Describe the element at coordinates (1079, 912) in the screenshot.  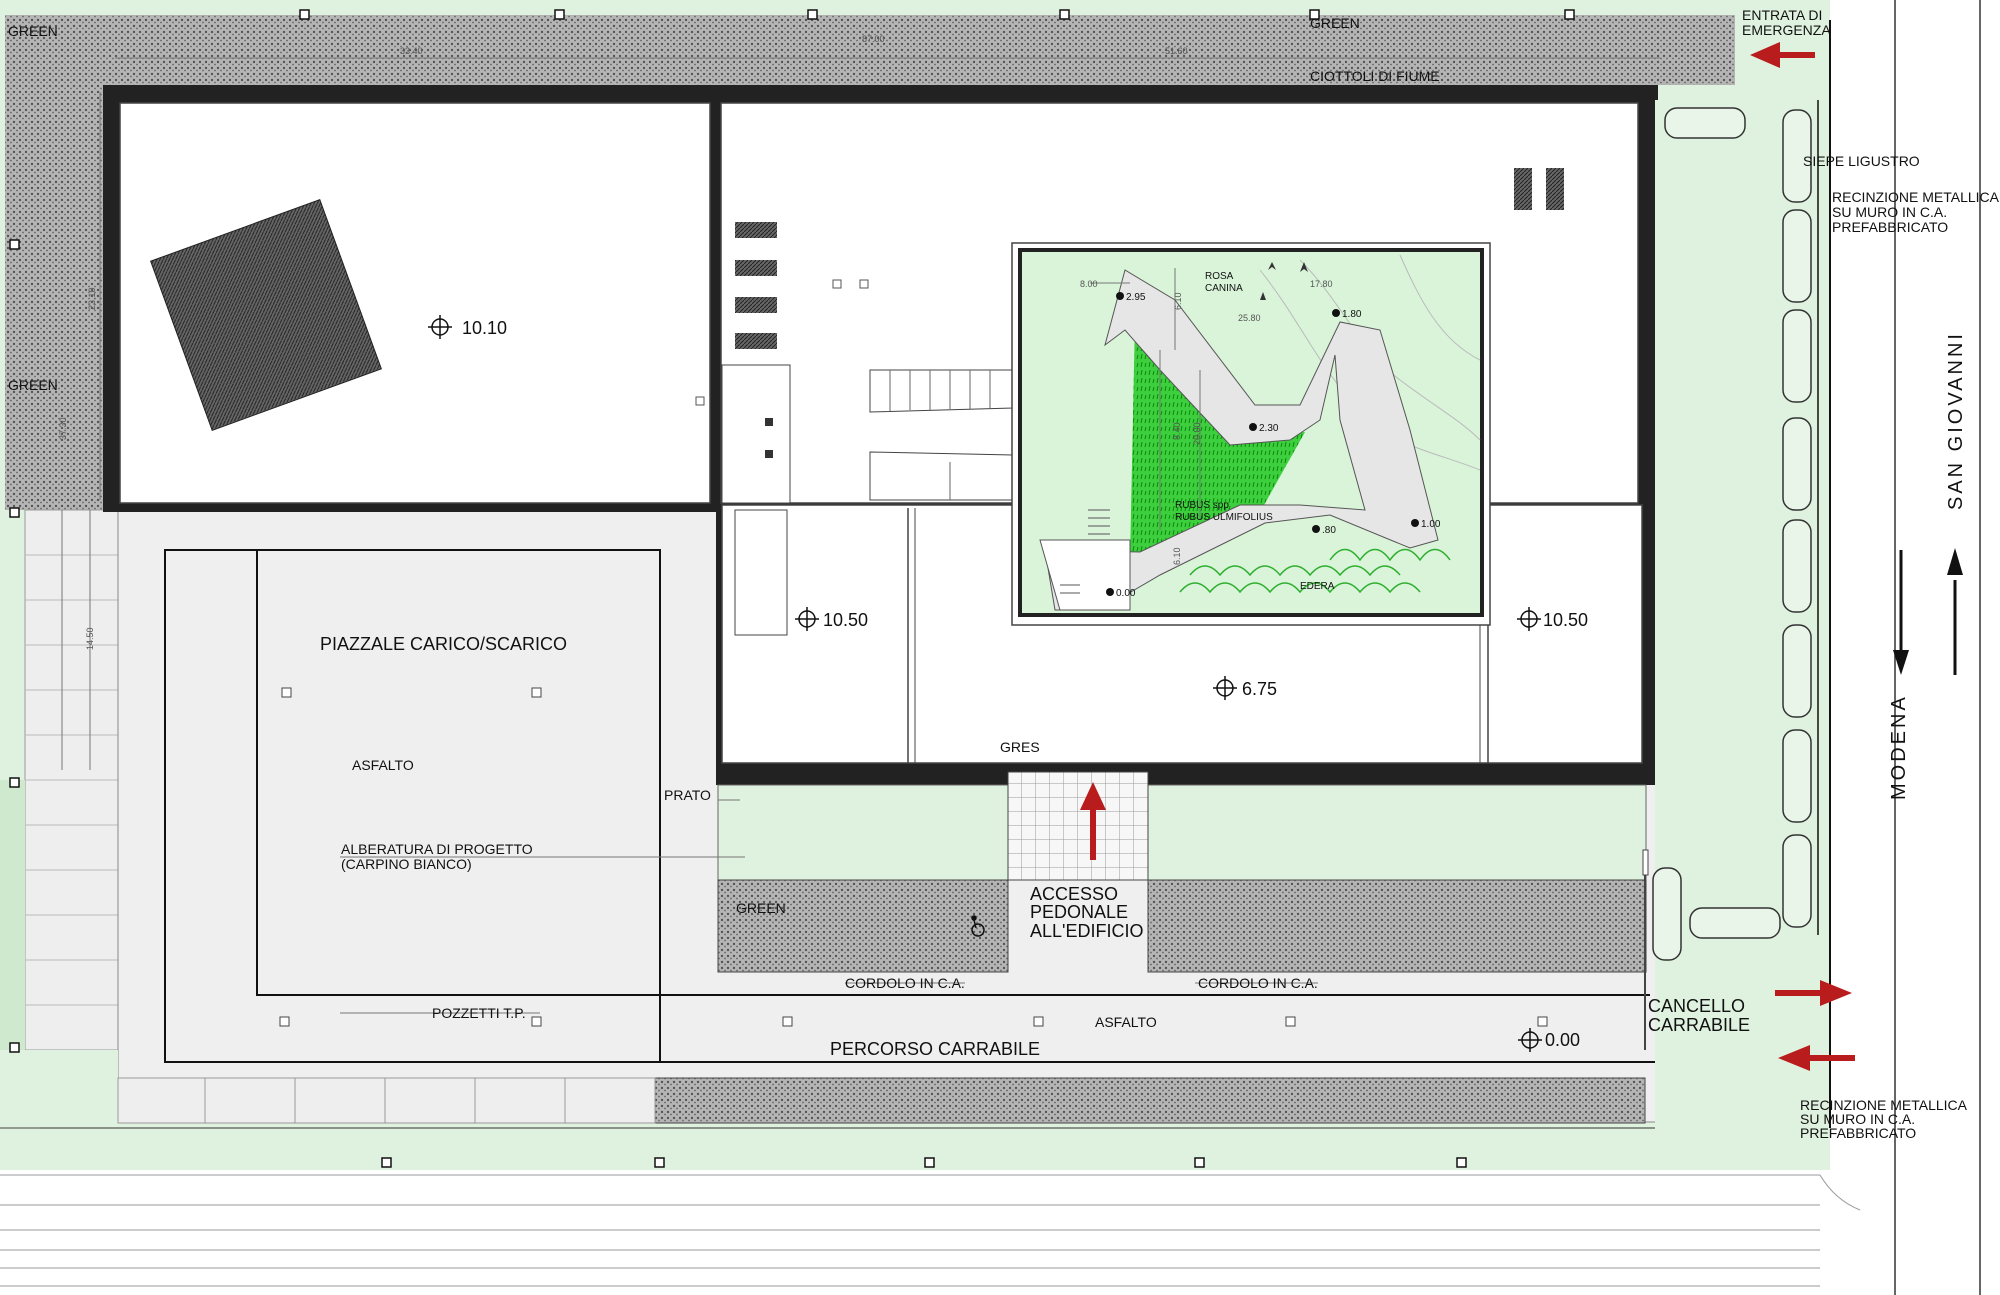
I see `label-pedestrian-access-2: PEDONALE` at that location.